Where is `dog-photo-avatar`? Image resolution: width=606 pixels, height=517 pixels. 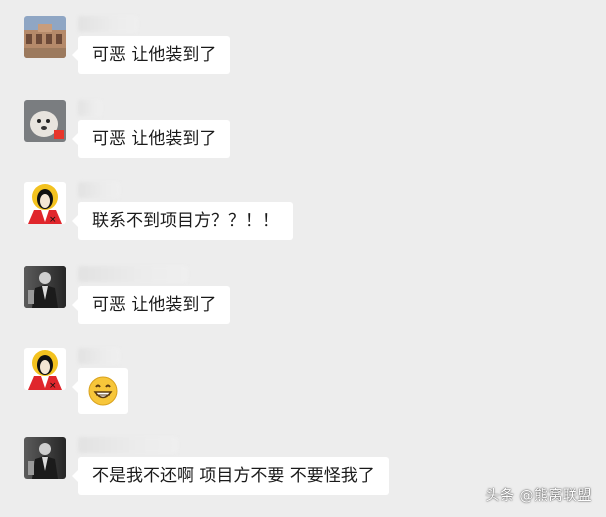
dog-photo-avatar is located at coordinates (45, 121).